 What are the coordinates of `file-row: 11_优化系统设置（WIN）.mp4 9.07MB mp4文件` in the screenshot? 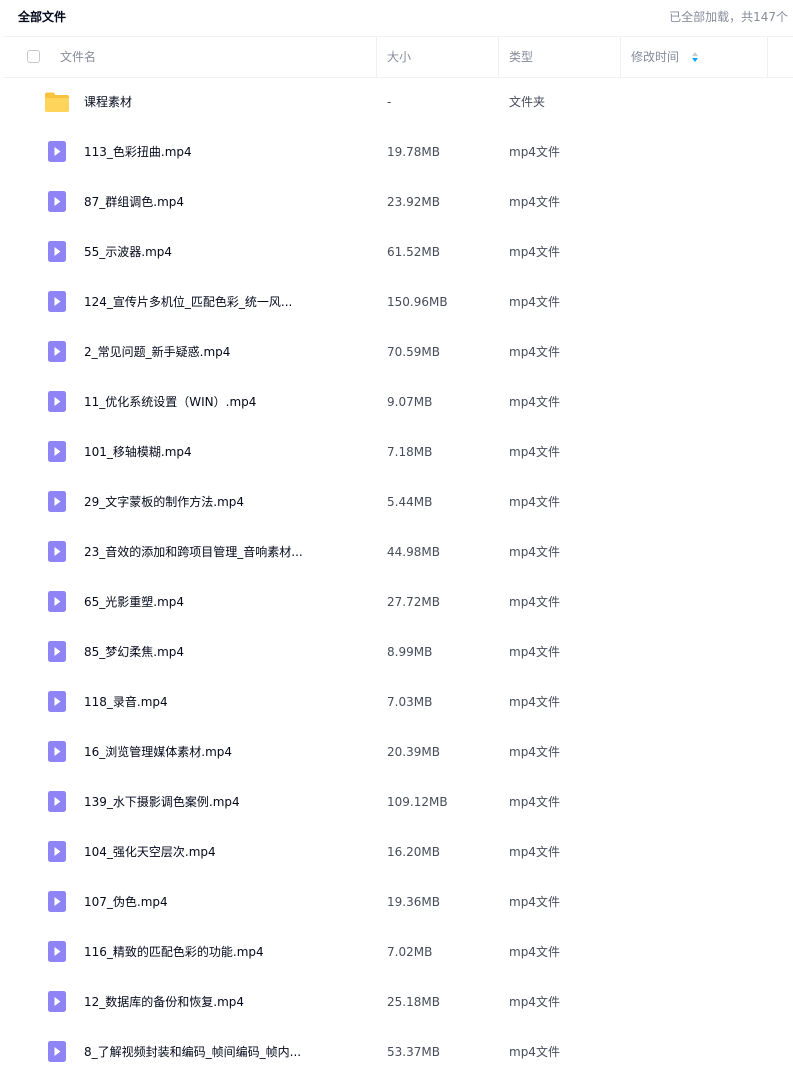 It's located at (398, 402).